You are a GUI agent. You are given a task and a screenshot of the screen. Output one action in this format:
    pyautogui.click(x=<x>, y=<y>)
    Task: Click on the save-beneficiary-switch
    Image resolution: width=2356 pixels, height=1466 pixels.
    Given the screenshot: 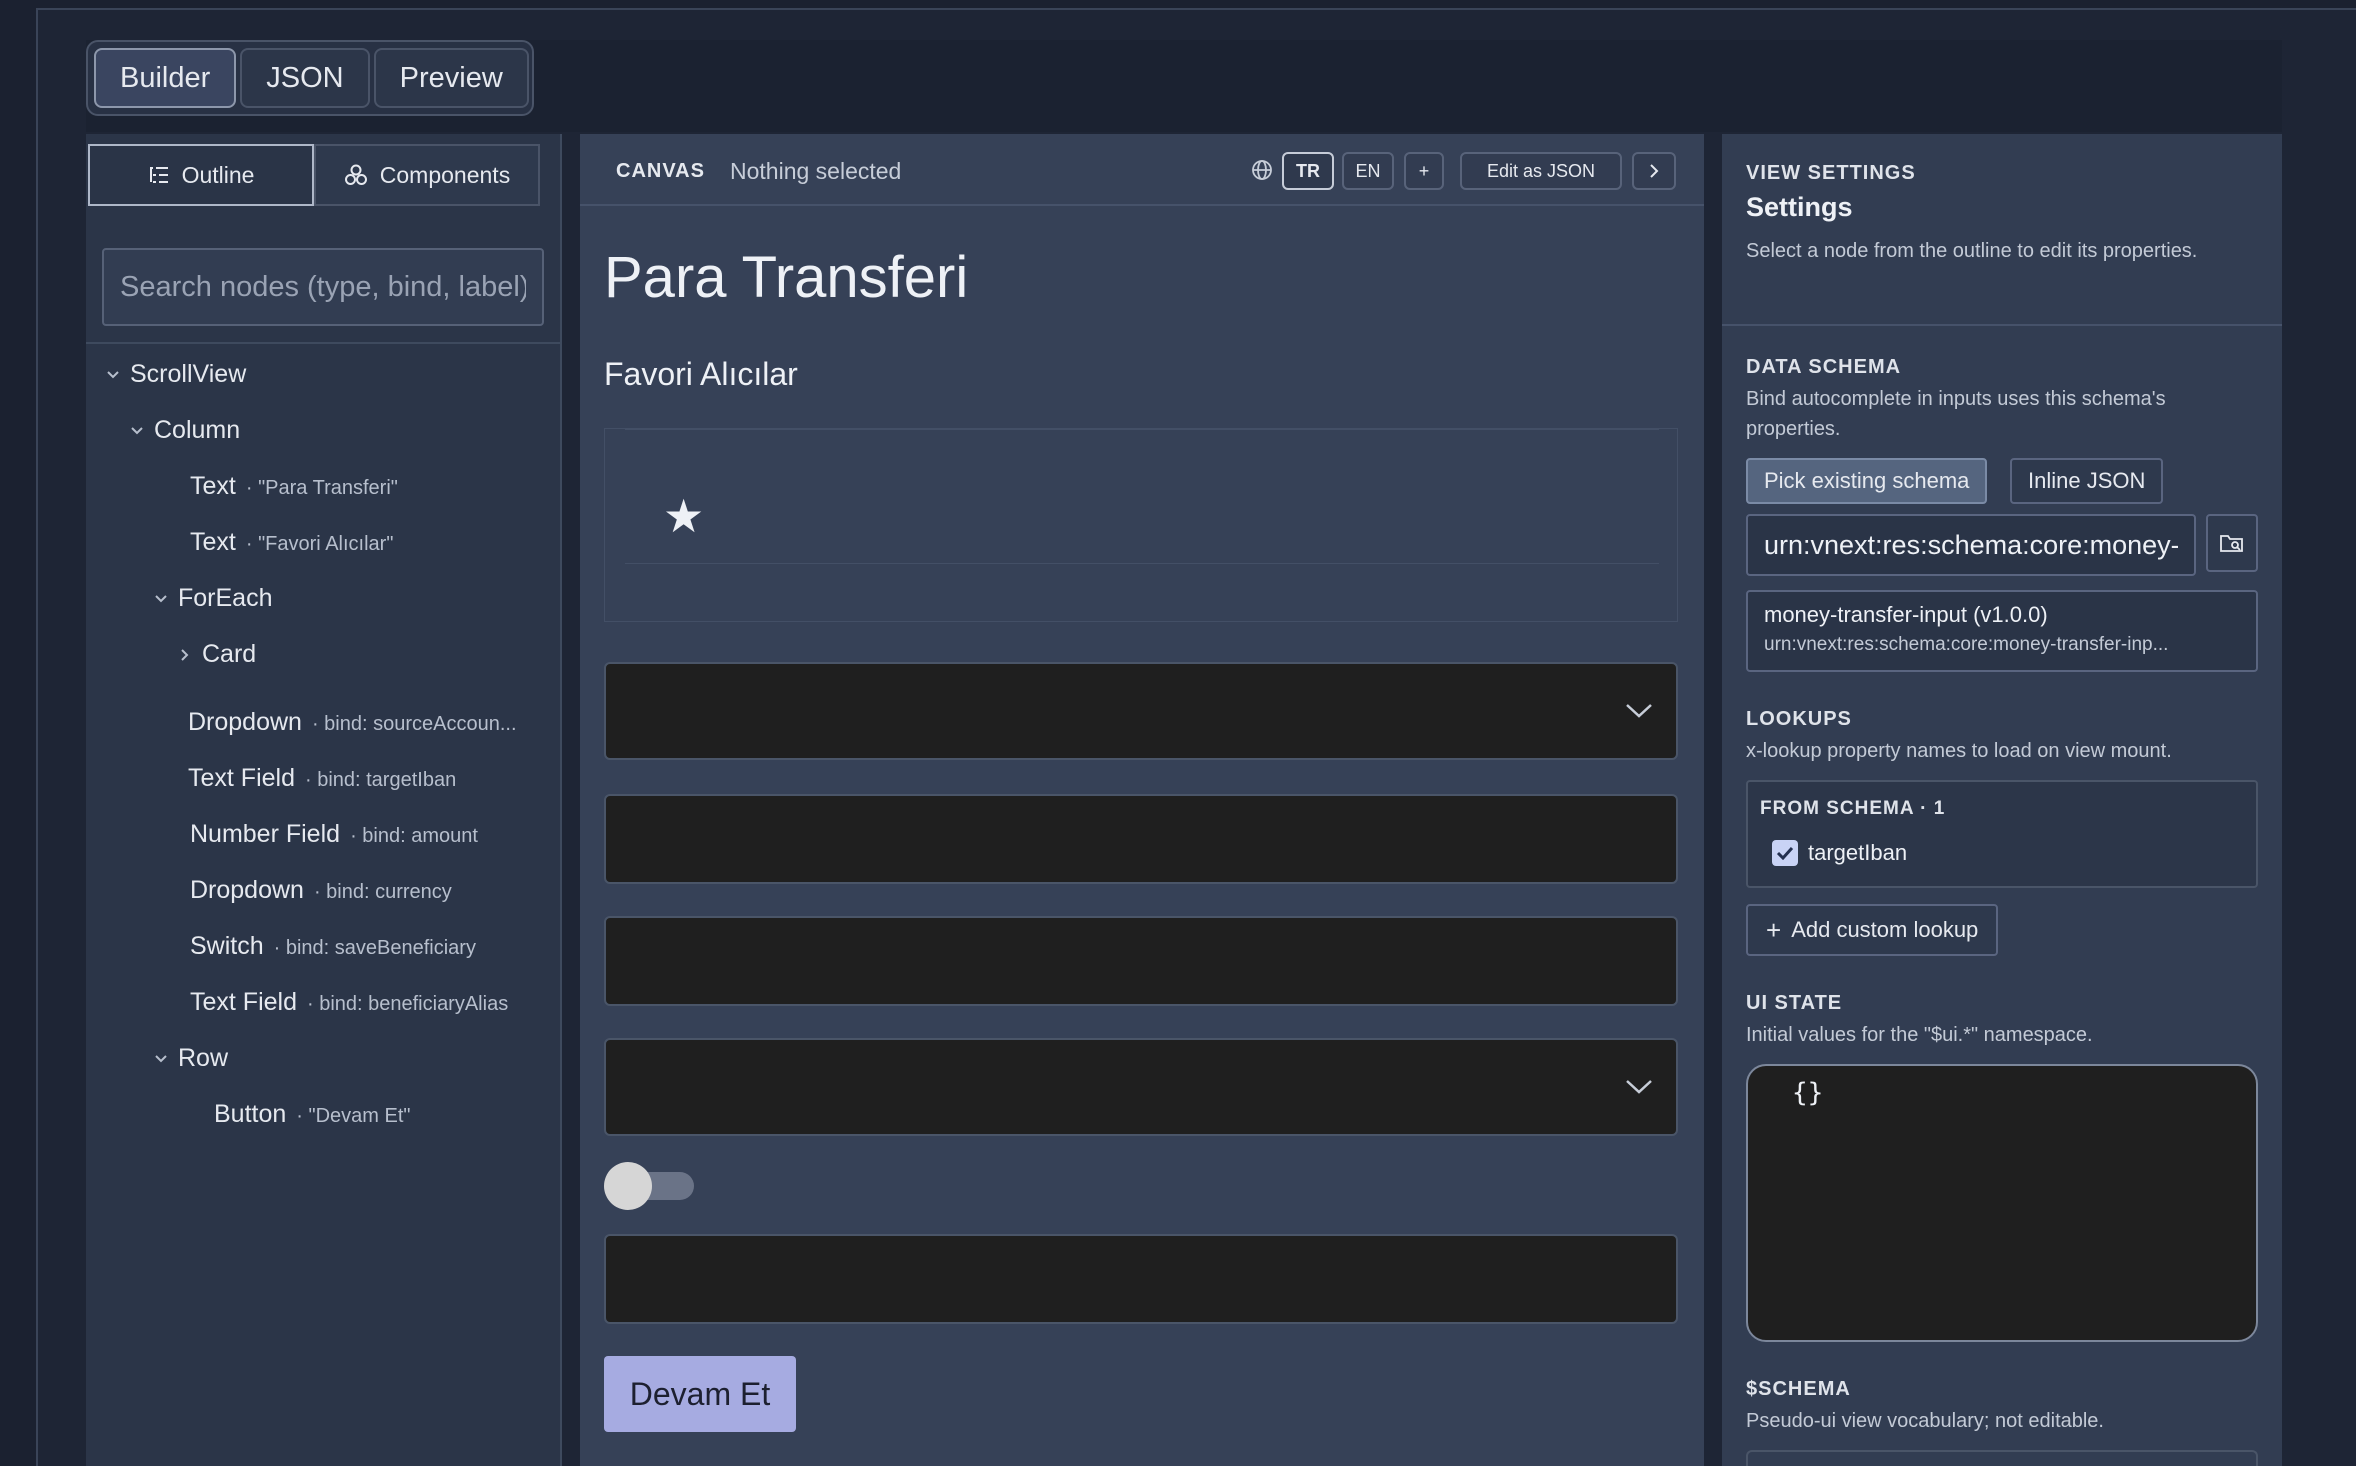 What is the action you would take?
    pyautogui.click(x=649, y=1186)
    